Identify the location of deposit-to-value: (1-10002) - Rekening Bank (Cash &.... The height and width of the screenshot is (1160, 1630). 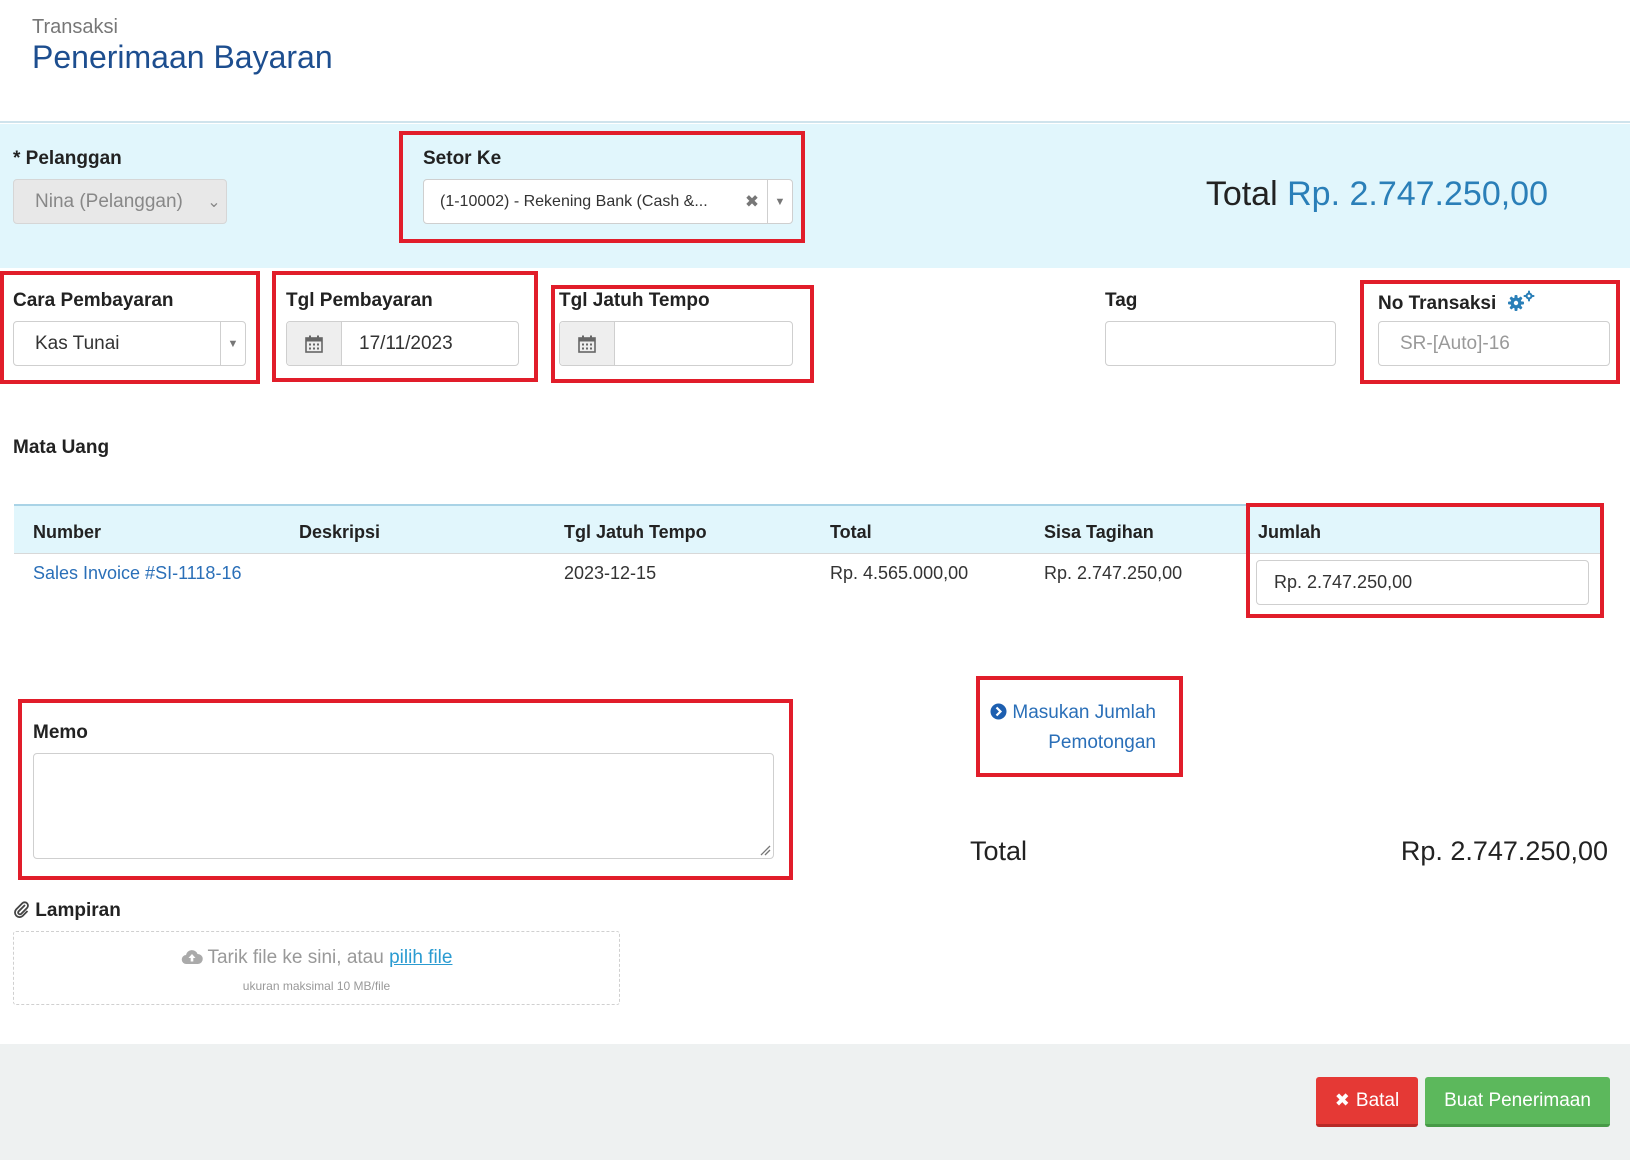
(574, 201).